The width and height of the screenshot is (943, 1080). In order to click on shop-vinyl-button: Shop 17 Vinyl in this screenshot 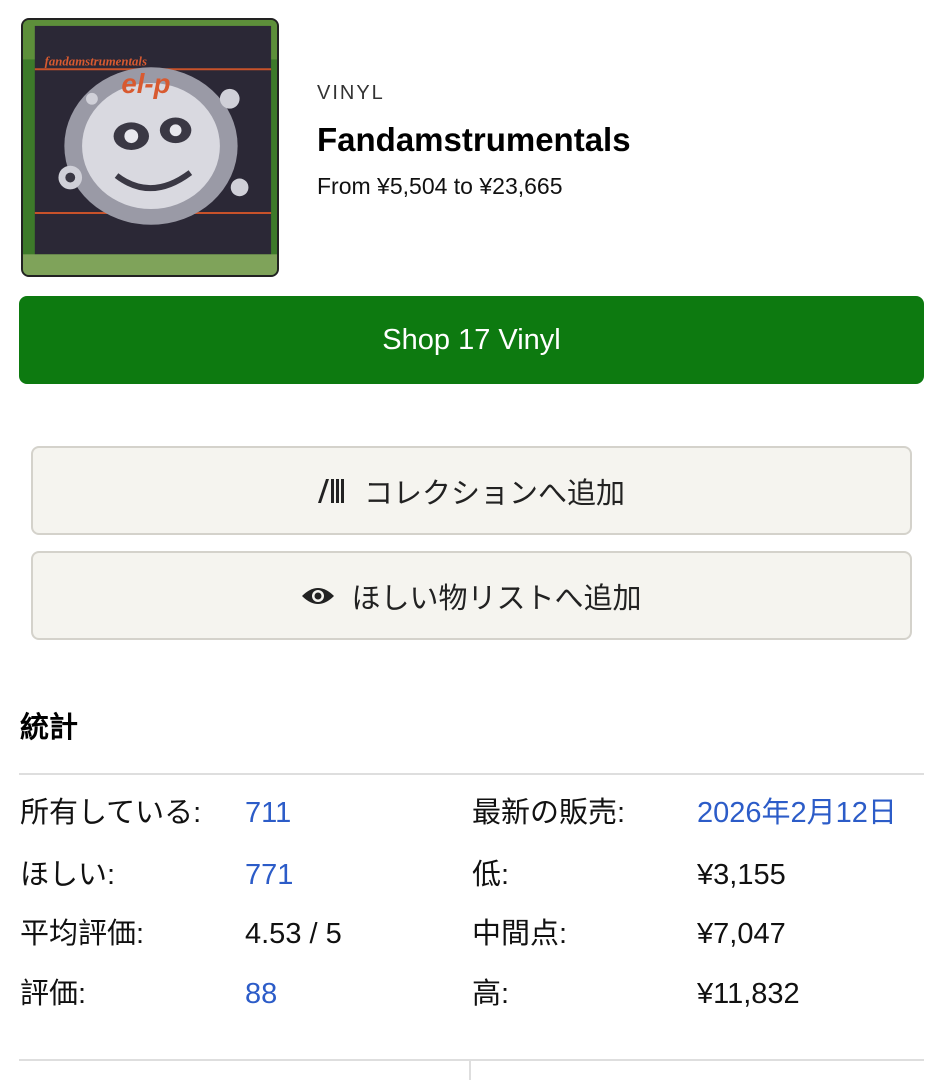, I will do `click(471, 340)`.